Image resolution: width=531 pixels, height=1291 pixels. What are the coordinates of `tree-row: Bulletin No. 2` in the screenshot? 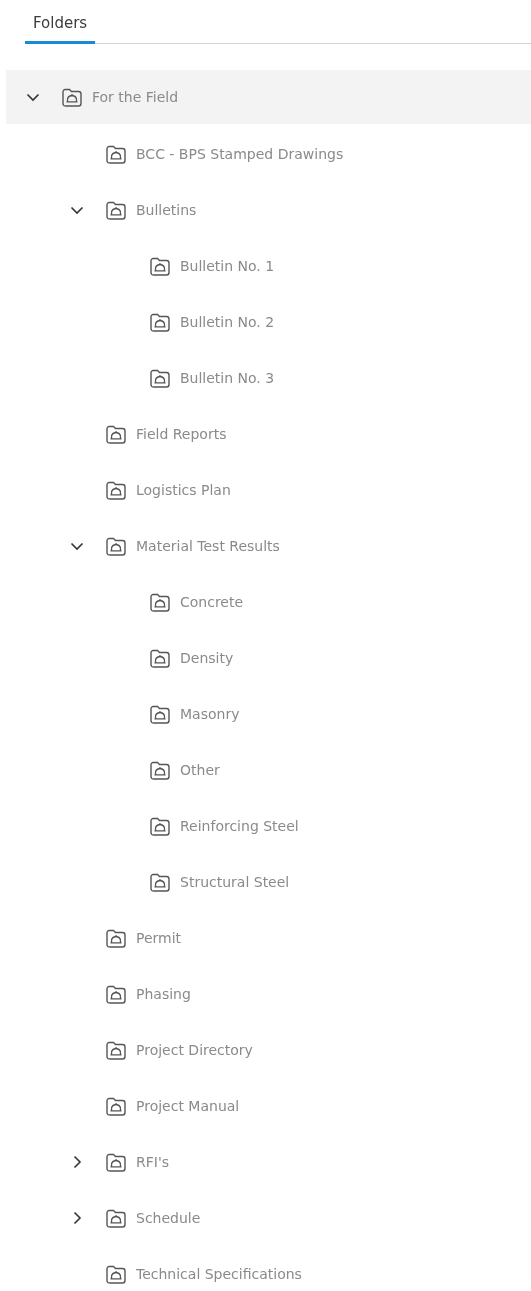 It's located at (268, 322).